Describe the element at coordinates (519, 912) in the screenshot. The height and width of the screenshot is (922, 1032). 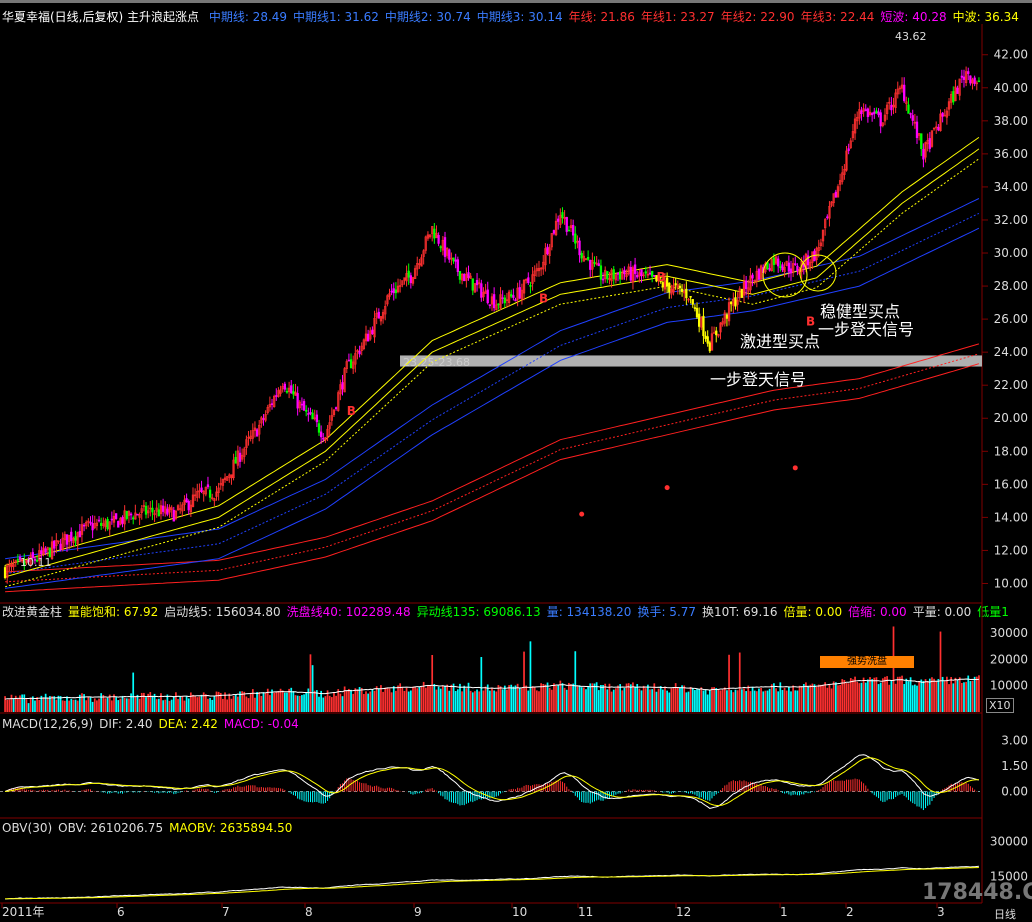
I see `x-axis-label: 10` at that location.